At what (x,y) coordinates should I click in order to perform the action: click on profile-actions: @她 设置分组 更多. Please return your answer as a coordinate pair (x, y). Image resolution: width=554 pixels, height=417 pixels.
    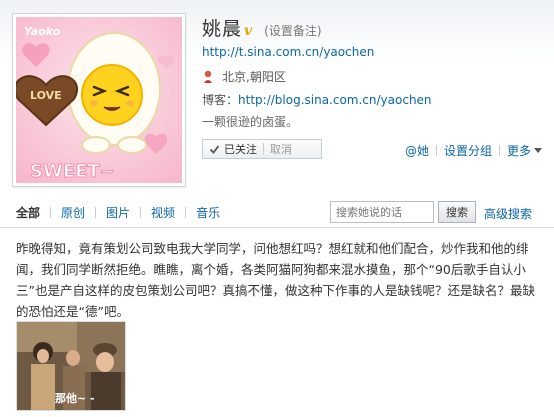
    Looking at the image, I should click on (473, 150).